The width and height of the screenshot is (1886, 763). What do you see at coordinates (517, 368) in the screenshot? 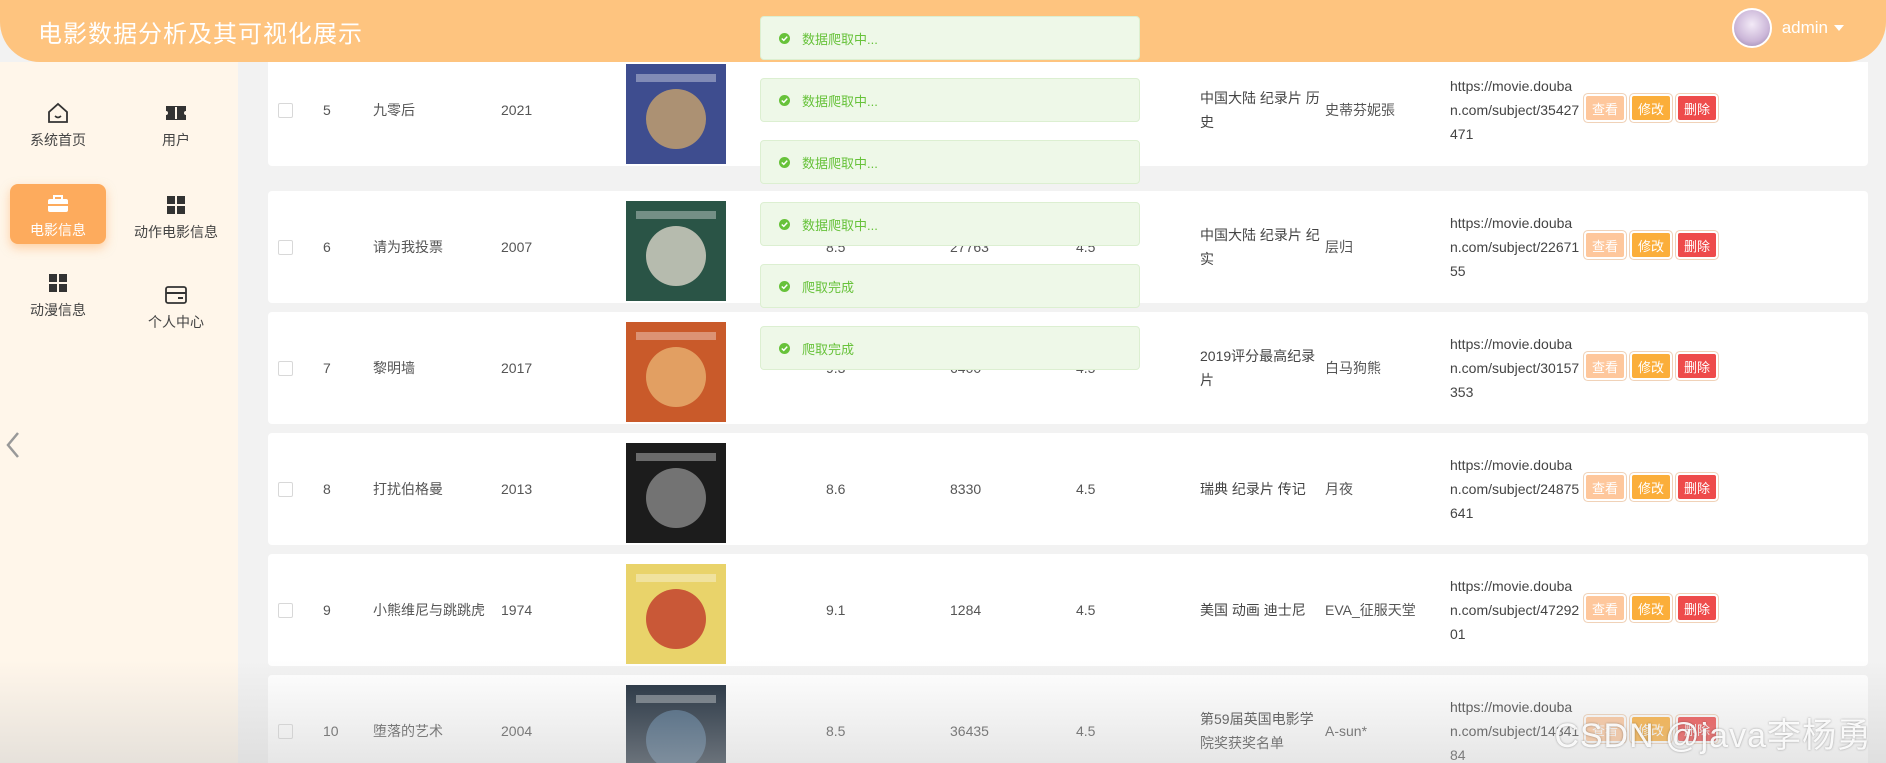
I see `release-year: 2017` at bounding box center [517, 368].